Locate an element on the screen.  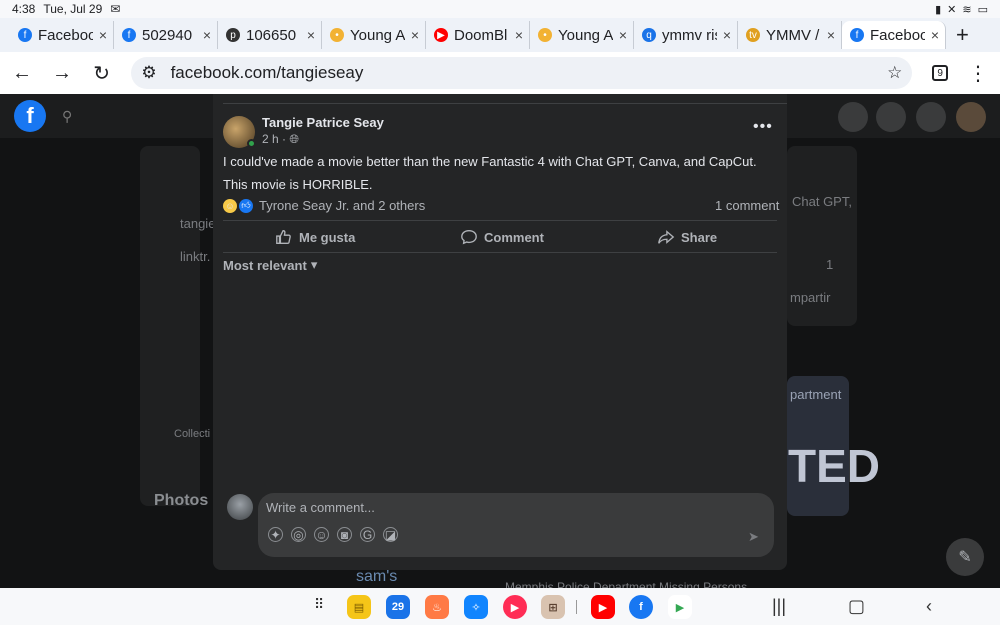
comment-sort-dropdown: Most relevant ▾ is located at coordinates (270, 265).